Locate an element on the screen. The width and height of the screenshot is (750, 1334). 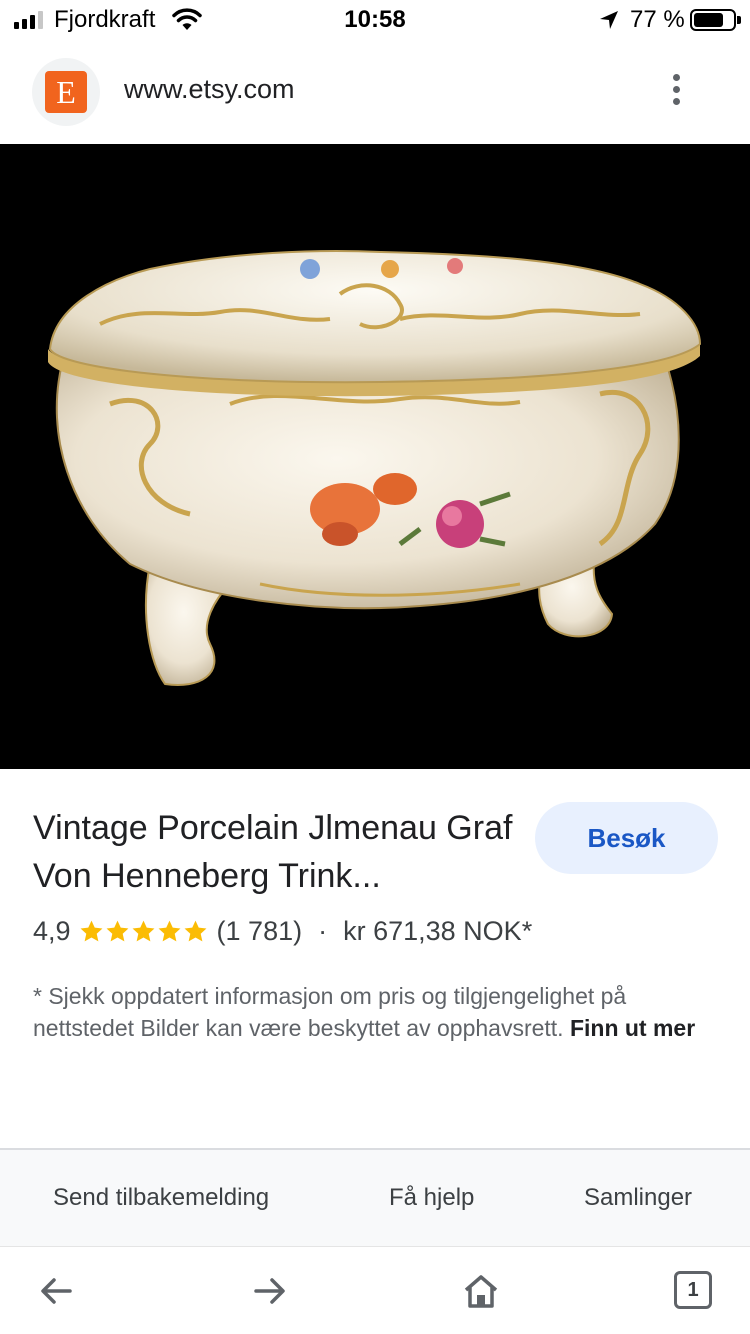
tabs-icon: 1 is located at coordinates (693, 1290).